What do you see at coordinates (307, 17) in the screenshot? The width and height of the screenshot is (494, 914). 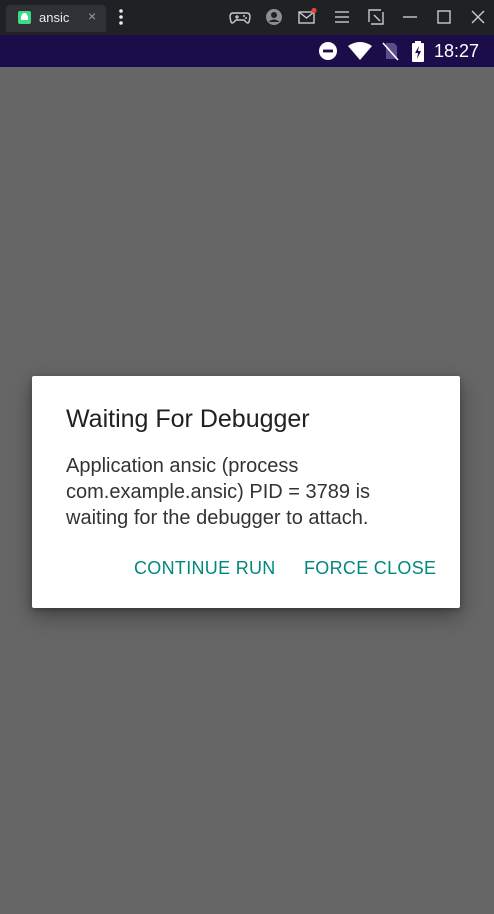 I see `mail-icon` at bounding box center [307, 17].